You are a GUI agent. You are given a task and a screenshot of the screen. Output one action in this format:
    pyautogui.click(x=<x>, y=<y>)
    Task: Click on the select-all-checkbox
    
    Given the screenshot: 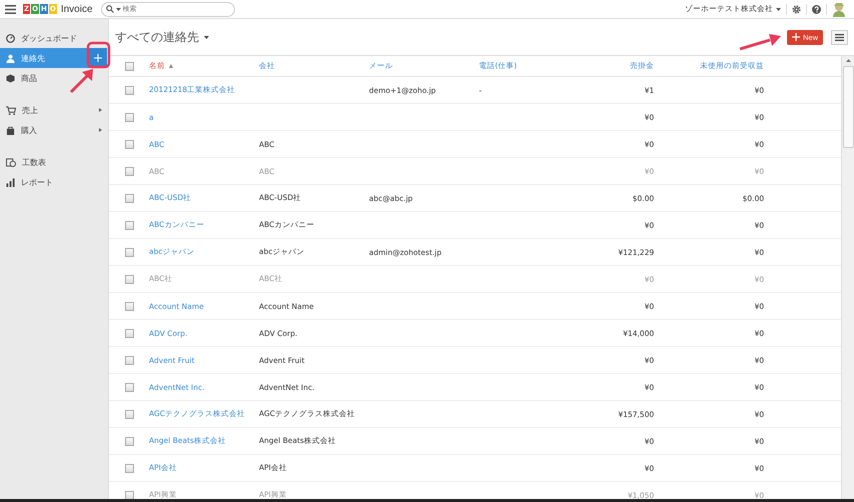 What is the action you would take?
    pyautogui.click(x=129, y=66)
    